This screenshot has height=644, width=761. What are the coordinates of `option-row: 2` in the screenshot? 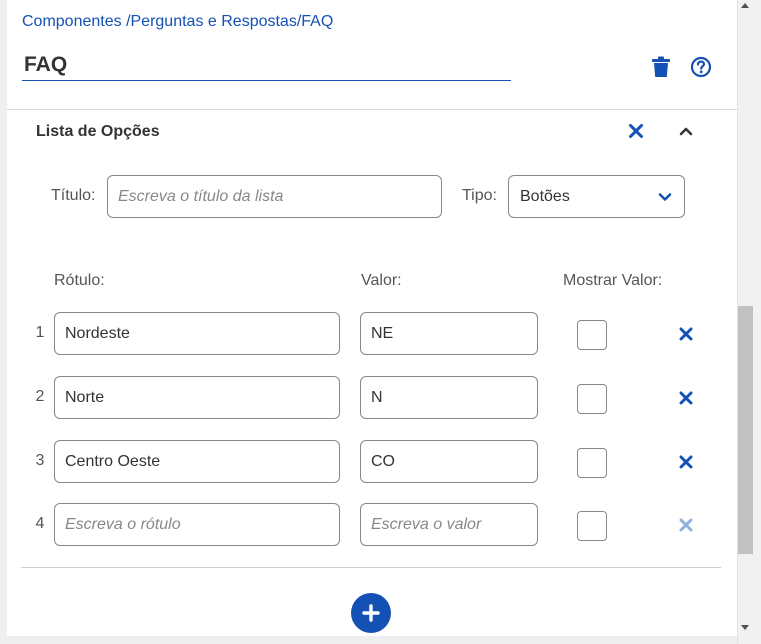 It's located at (368, 398).